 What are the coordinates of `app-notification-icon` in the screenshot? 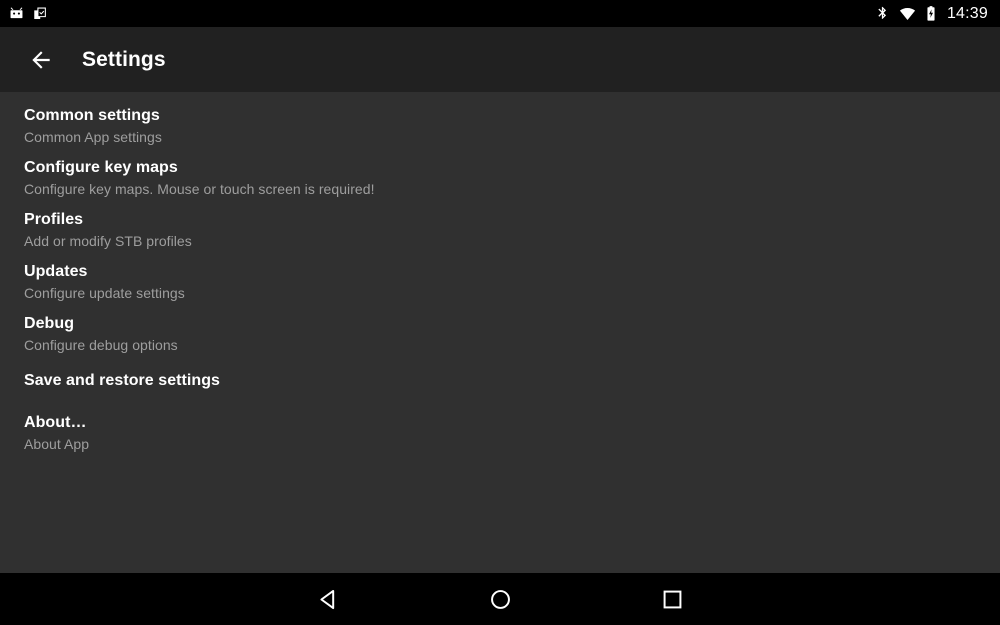 It's located at (16, 13).